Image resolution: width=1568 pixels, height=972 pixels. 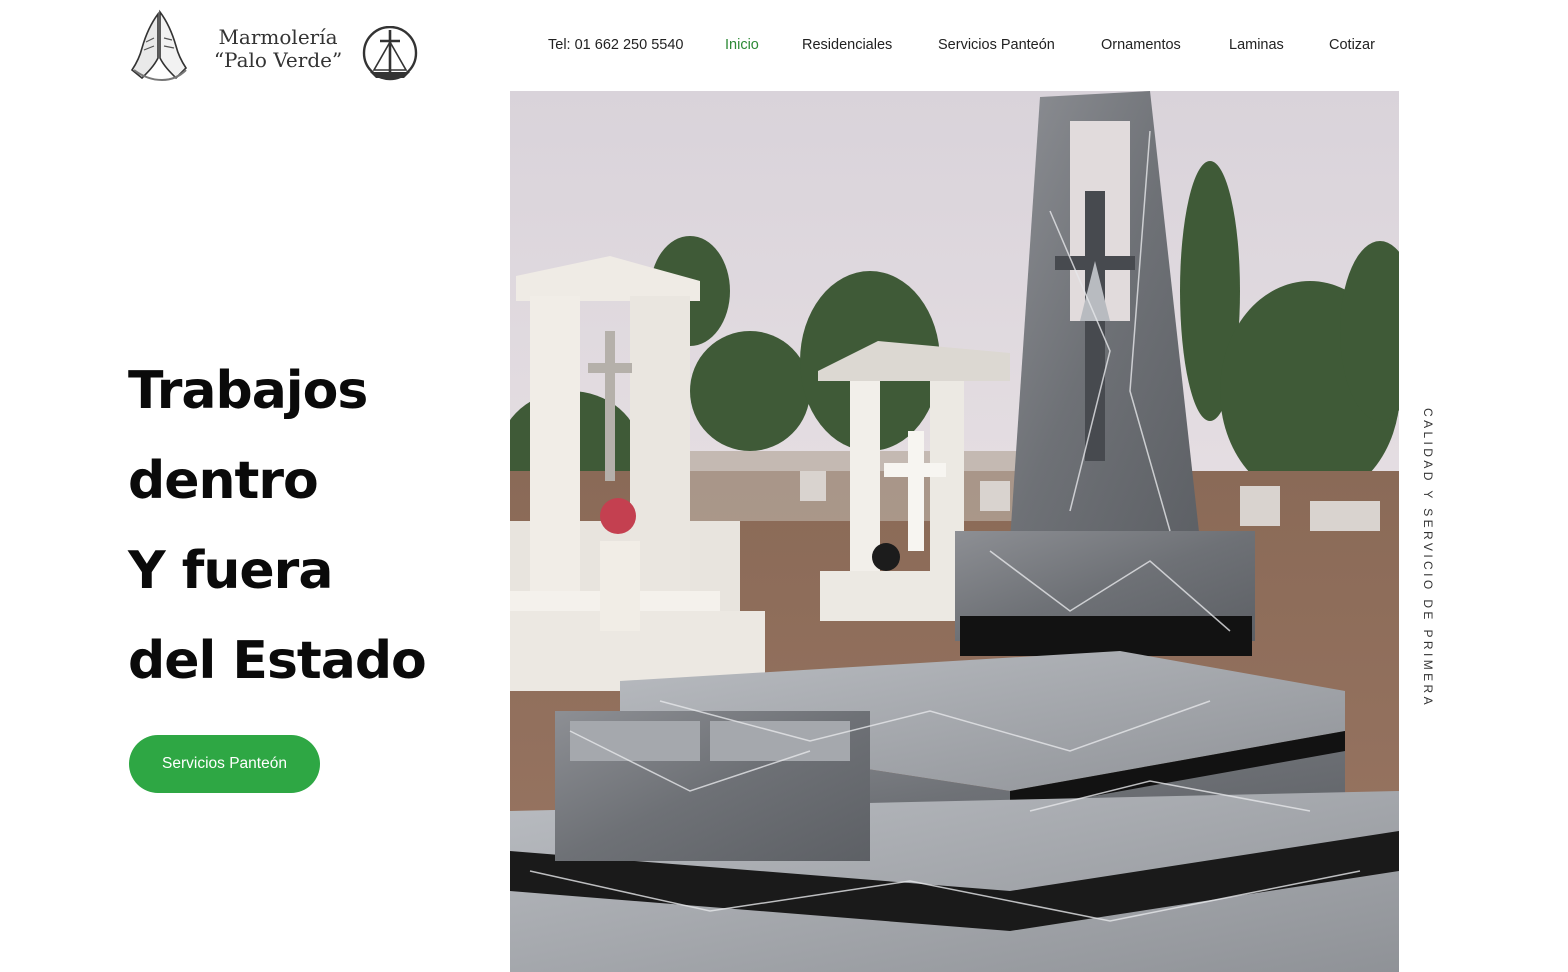 I want to click on servicios-panteon-button: Servicios Panteón, so click(x=224, y=764).